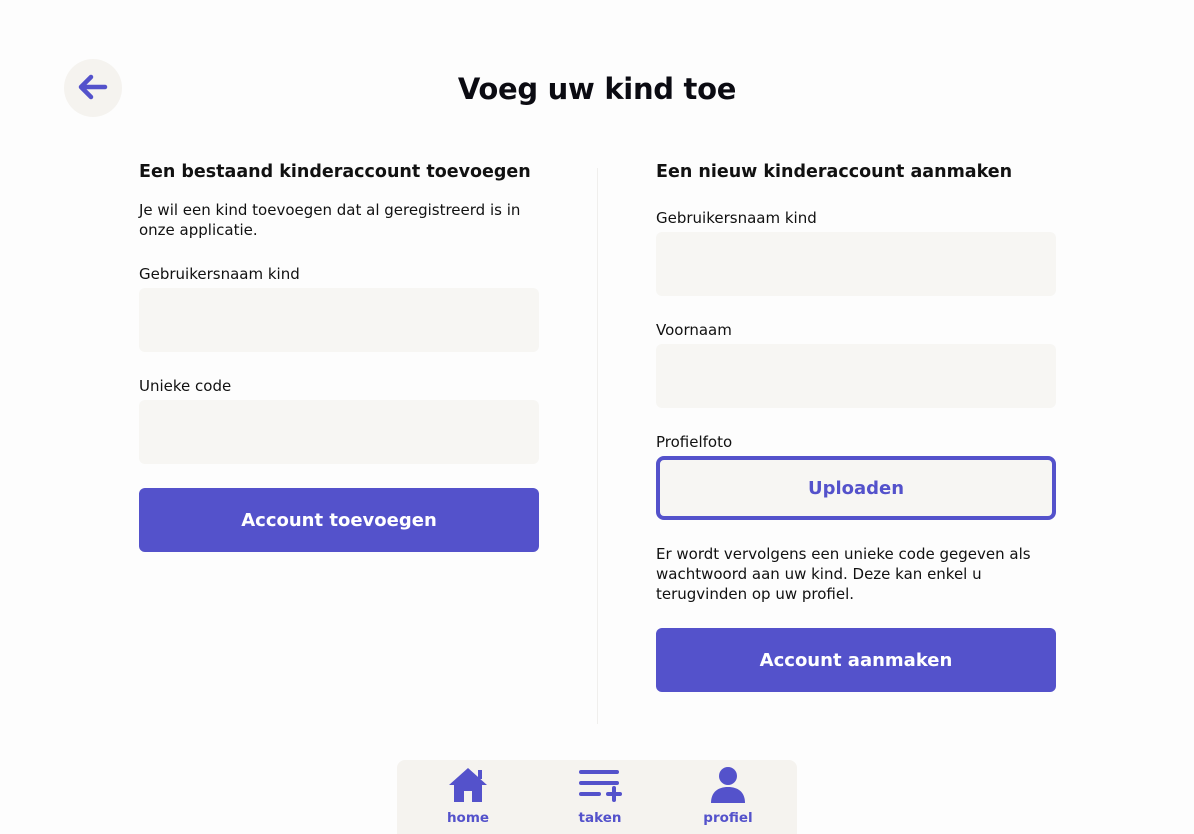 This screenshot has width=1194, height=834. Describe the element at coordinates (335, 172) in the screenshot. I see `existing-account-title: Een bestaand kinderaccount toevoegen` at that location.